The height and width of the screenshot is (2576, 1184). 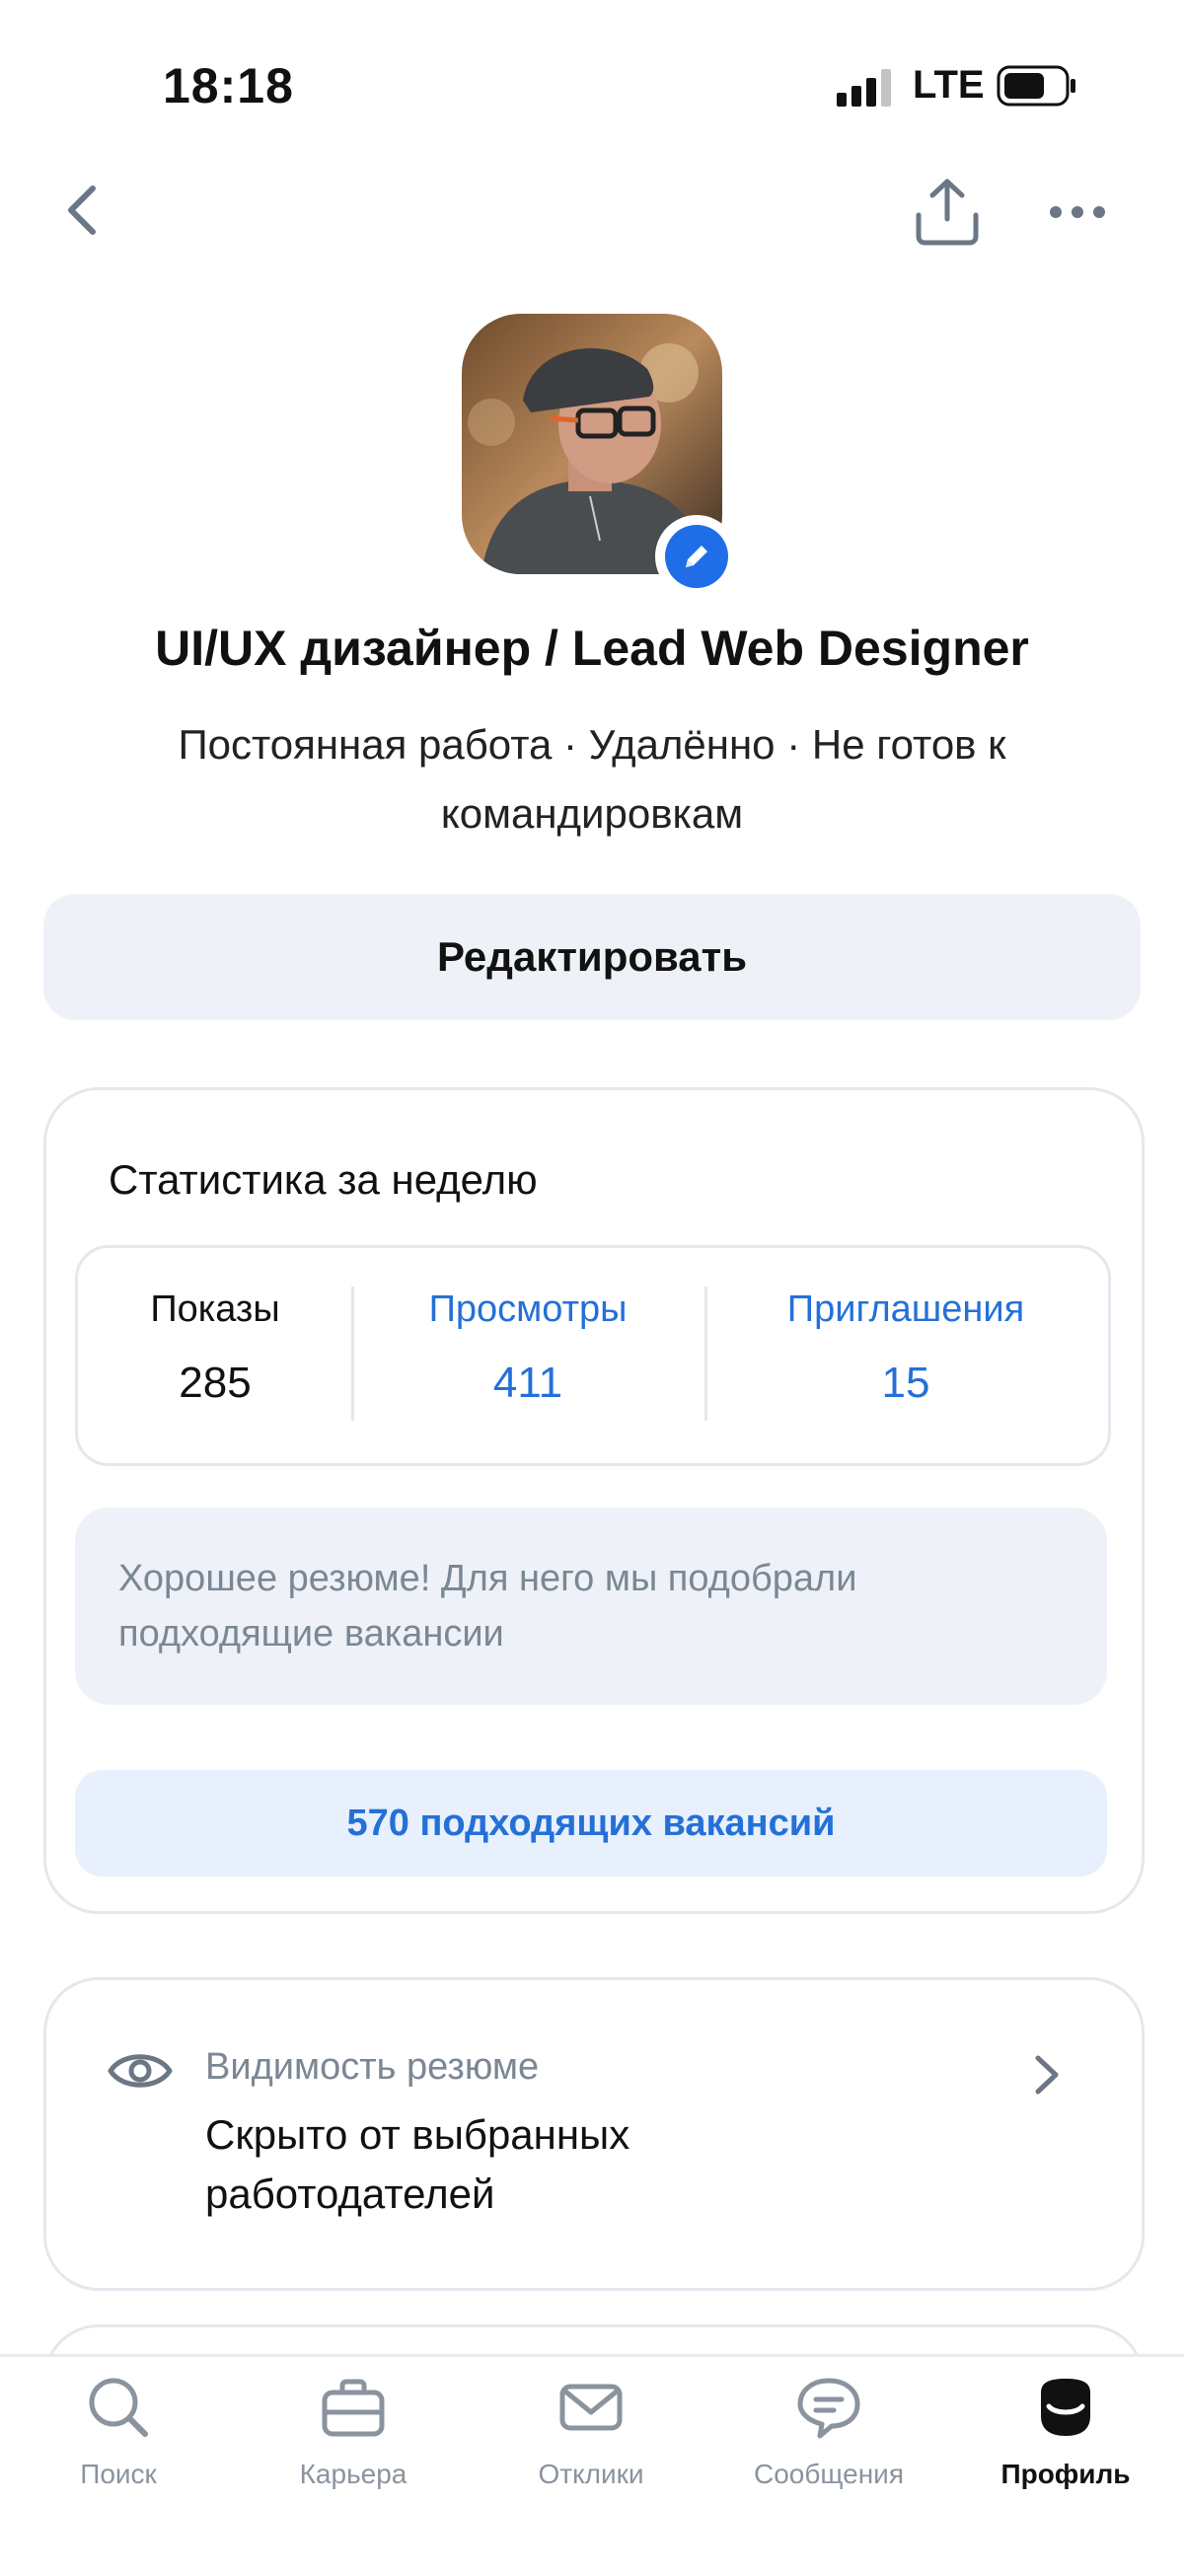 What do you see at coordinates (829, 2474) in the screenshot?
I see `tab-label: Сообщения` at bounding box center [829, 2474].